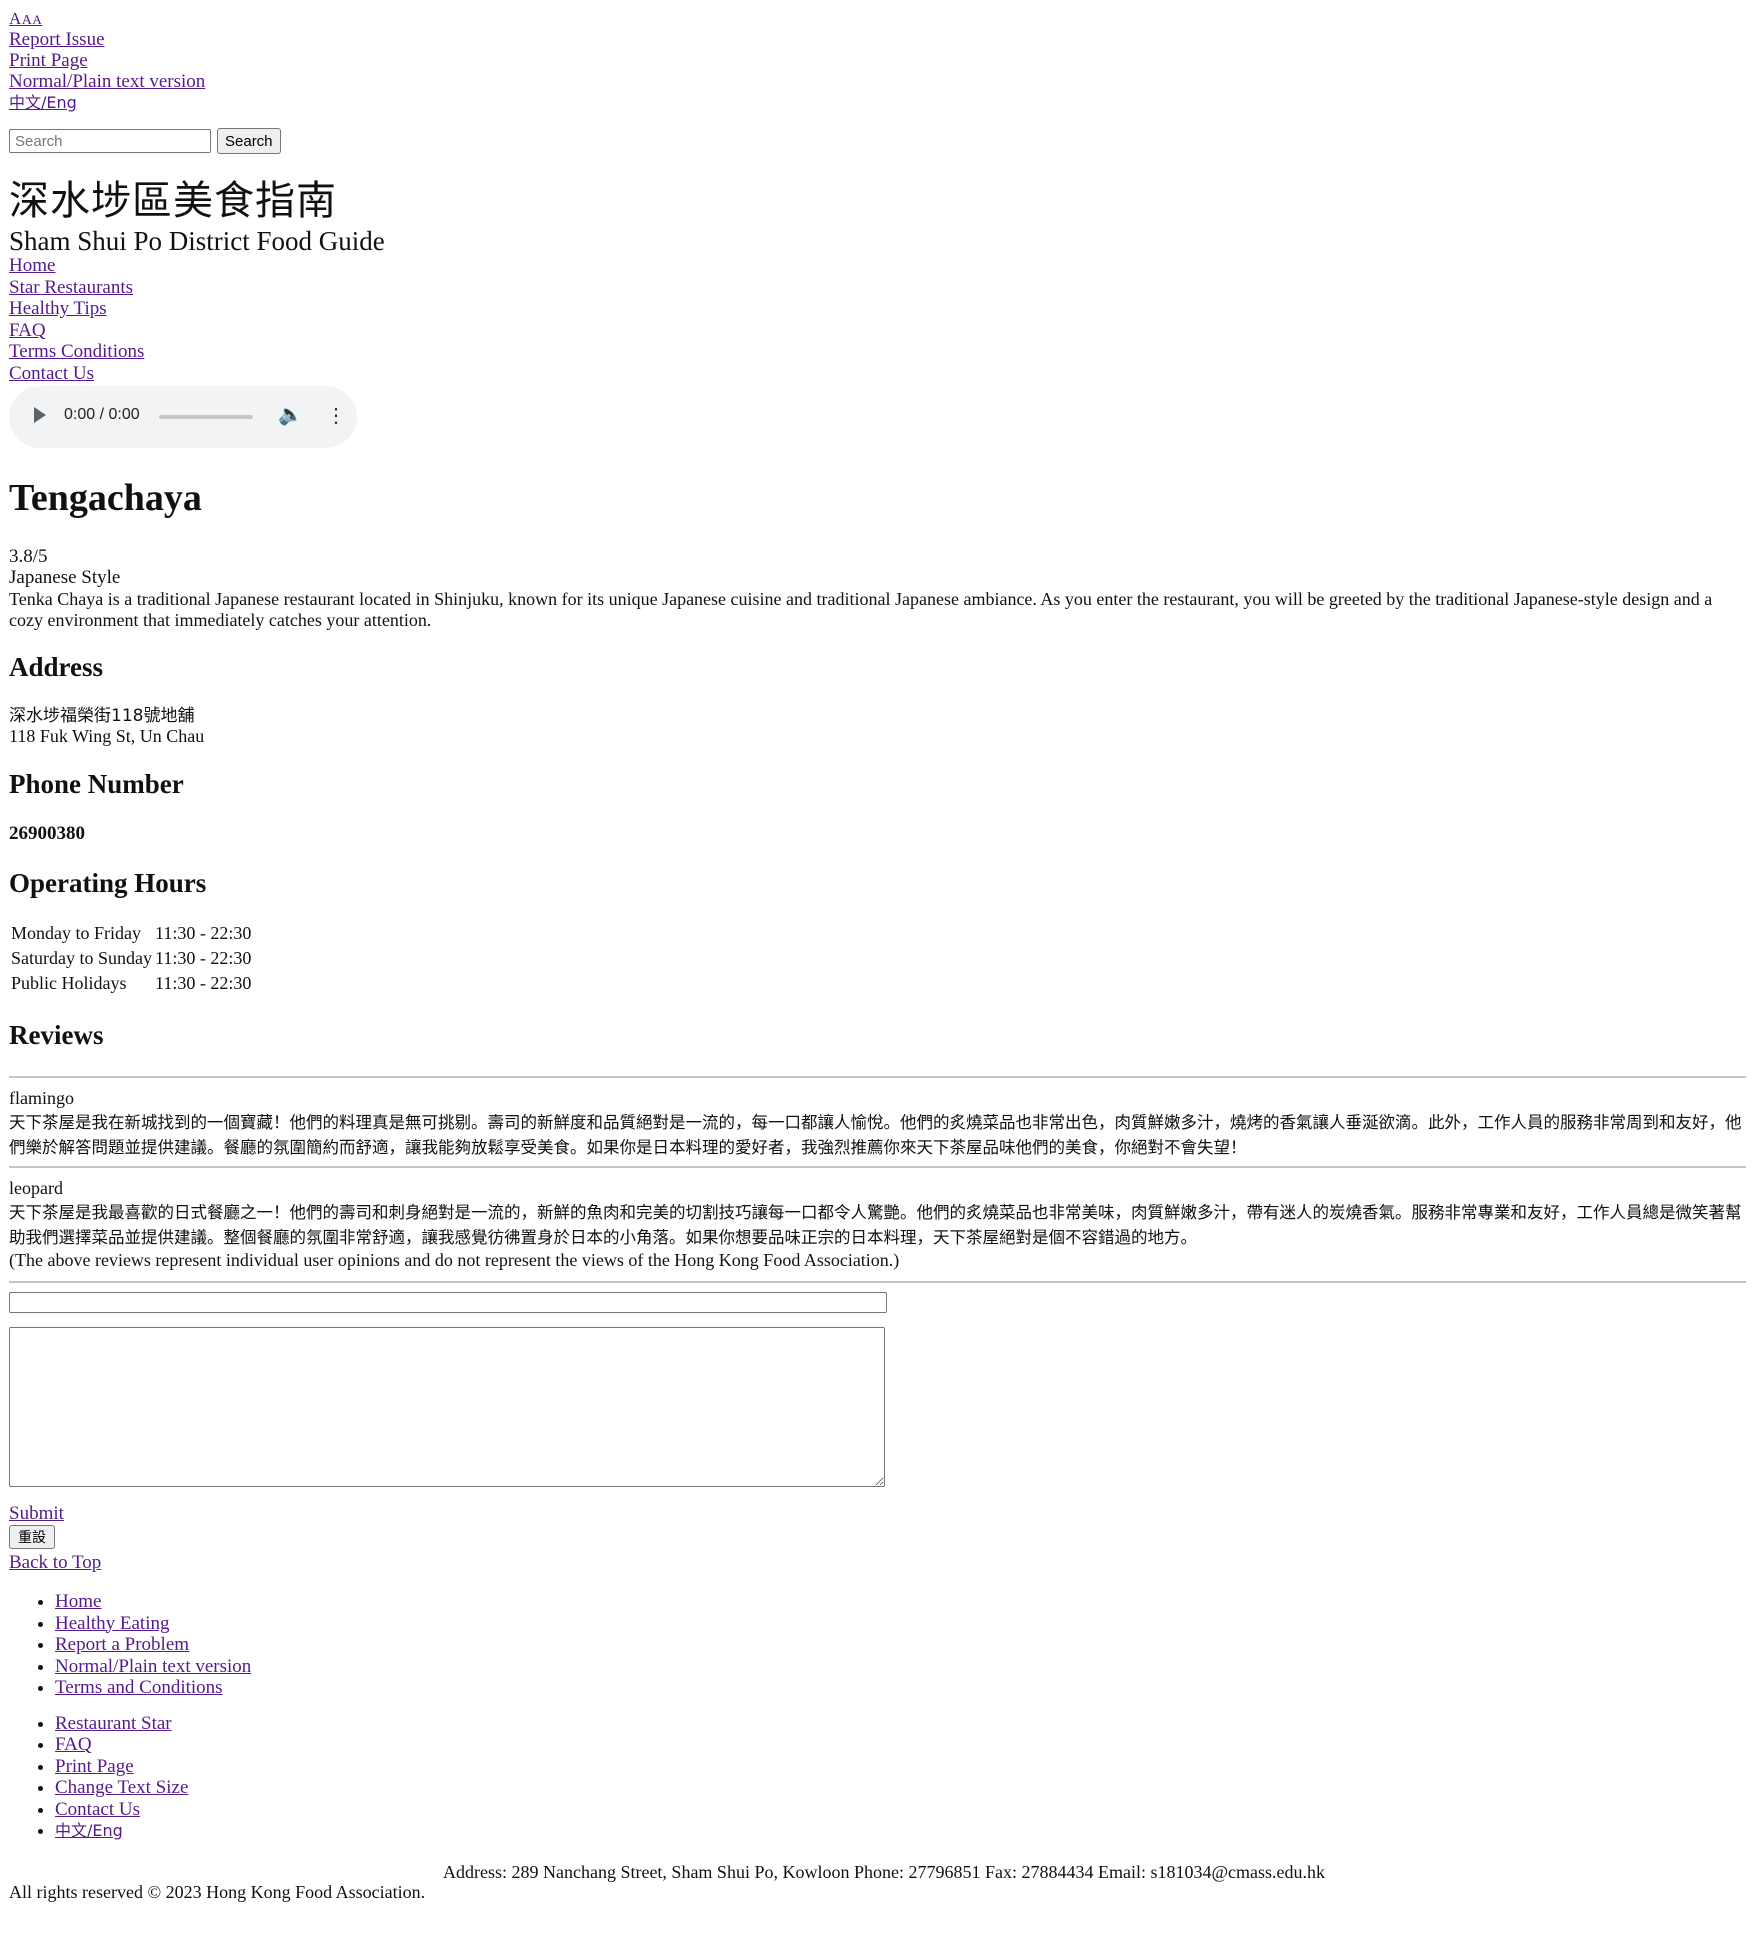  What do you see at coordinates (108, 882) in the screenshot?
I see `hours-heading: Operating Hours` at bounding box center [108, 882].